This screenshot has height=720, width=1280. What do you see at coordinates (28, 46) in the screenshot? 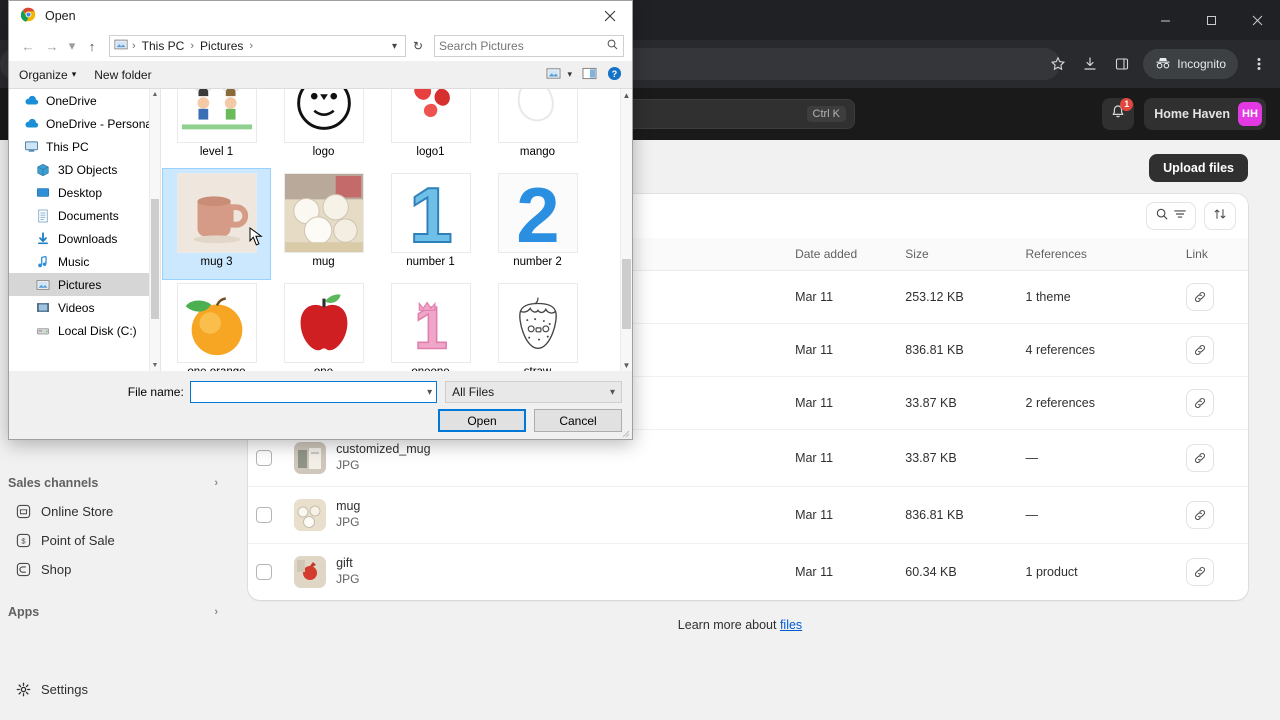
I see `arrow-left-icon: ←` at bounding box center [28, 46].